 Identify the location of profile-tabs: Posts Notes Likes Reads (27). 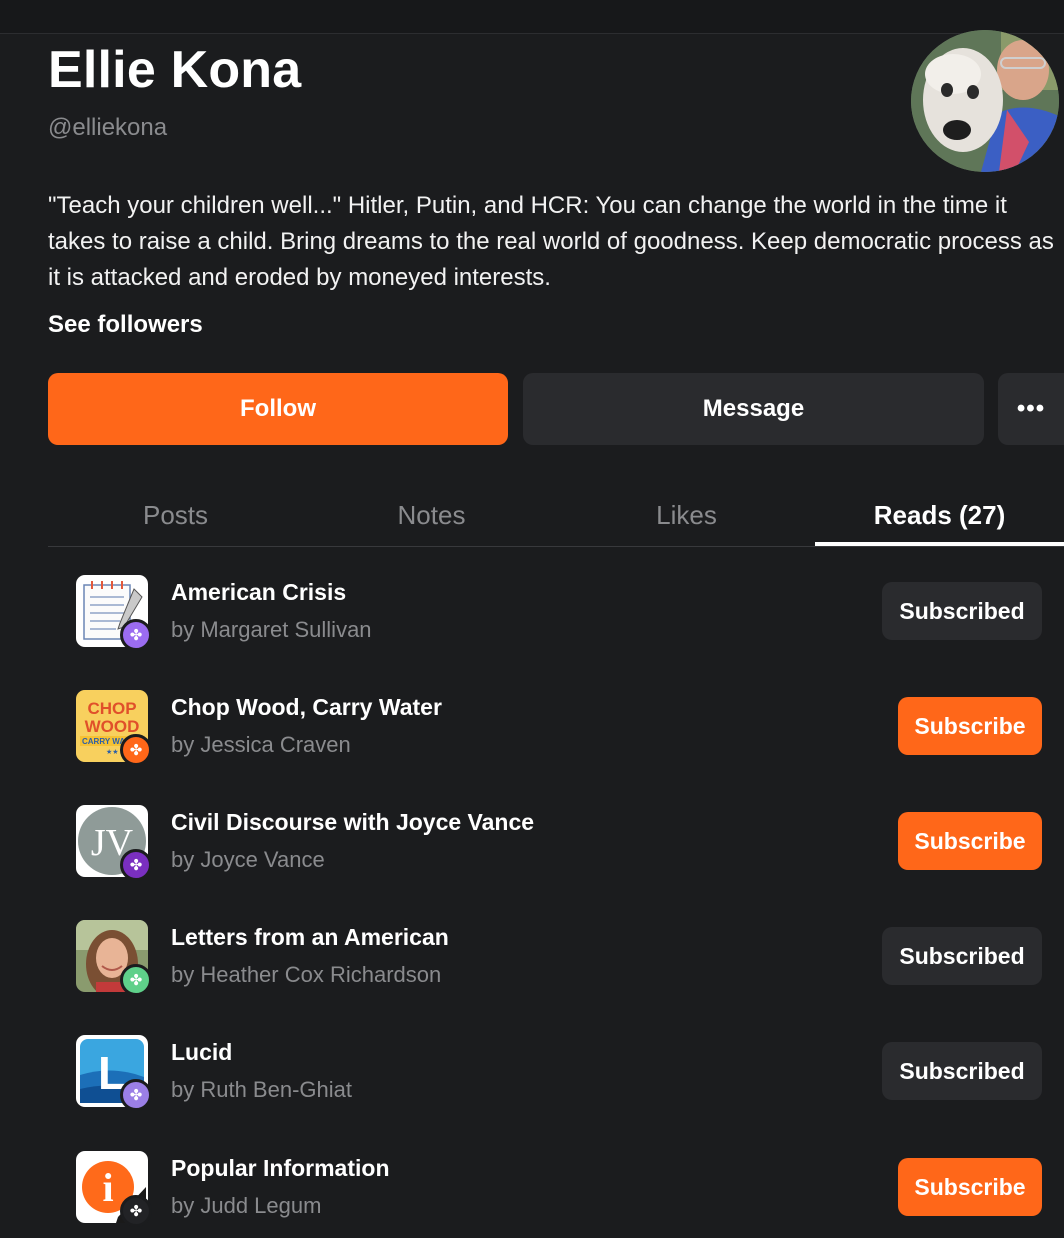
(556, 516).